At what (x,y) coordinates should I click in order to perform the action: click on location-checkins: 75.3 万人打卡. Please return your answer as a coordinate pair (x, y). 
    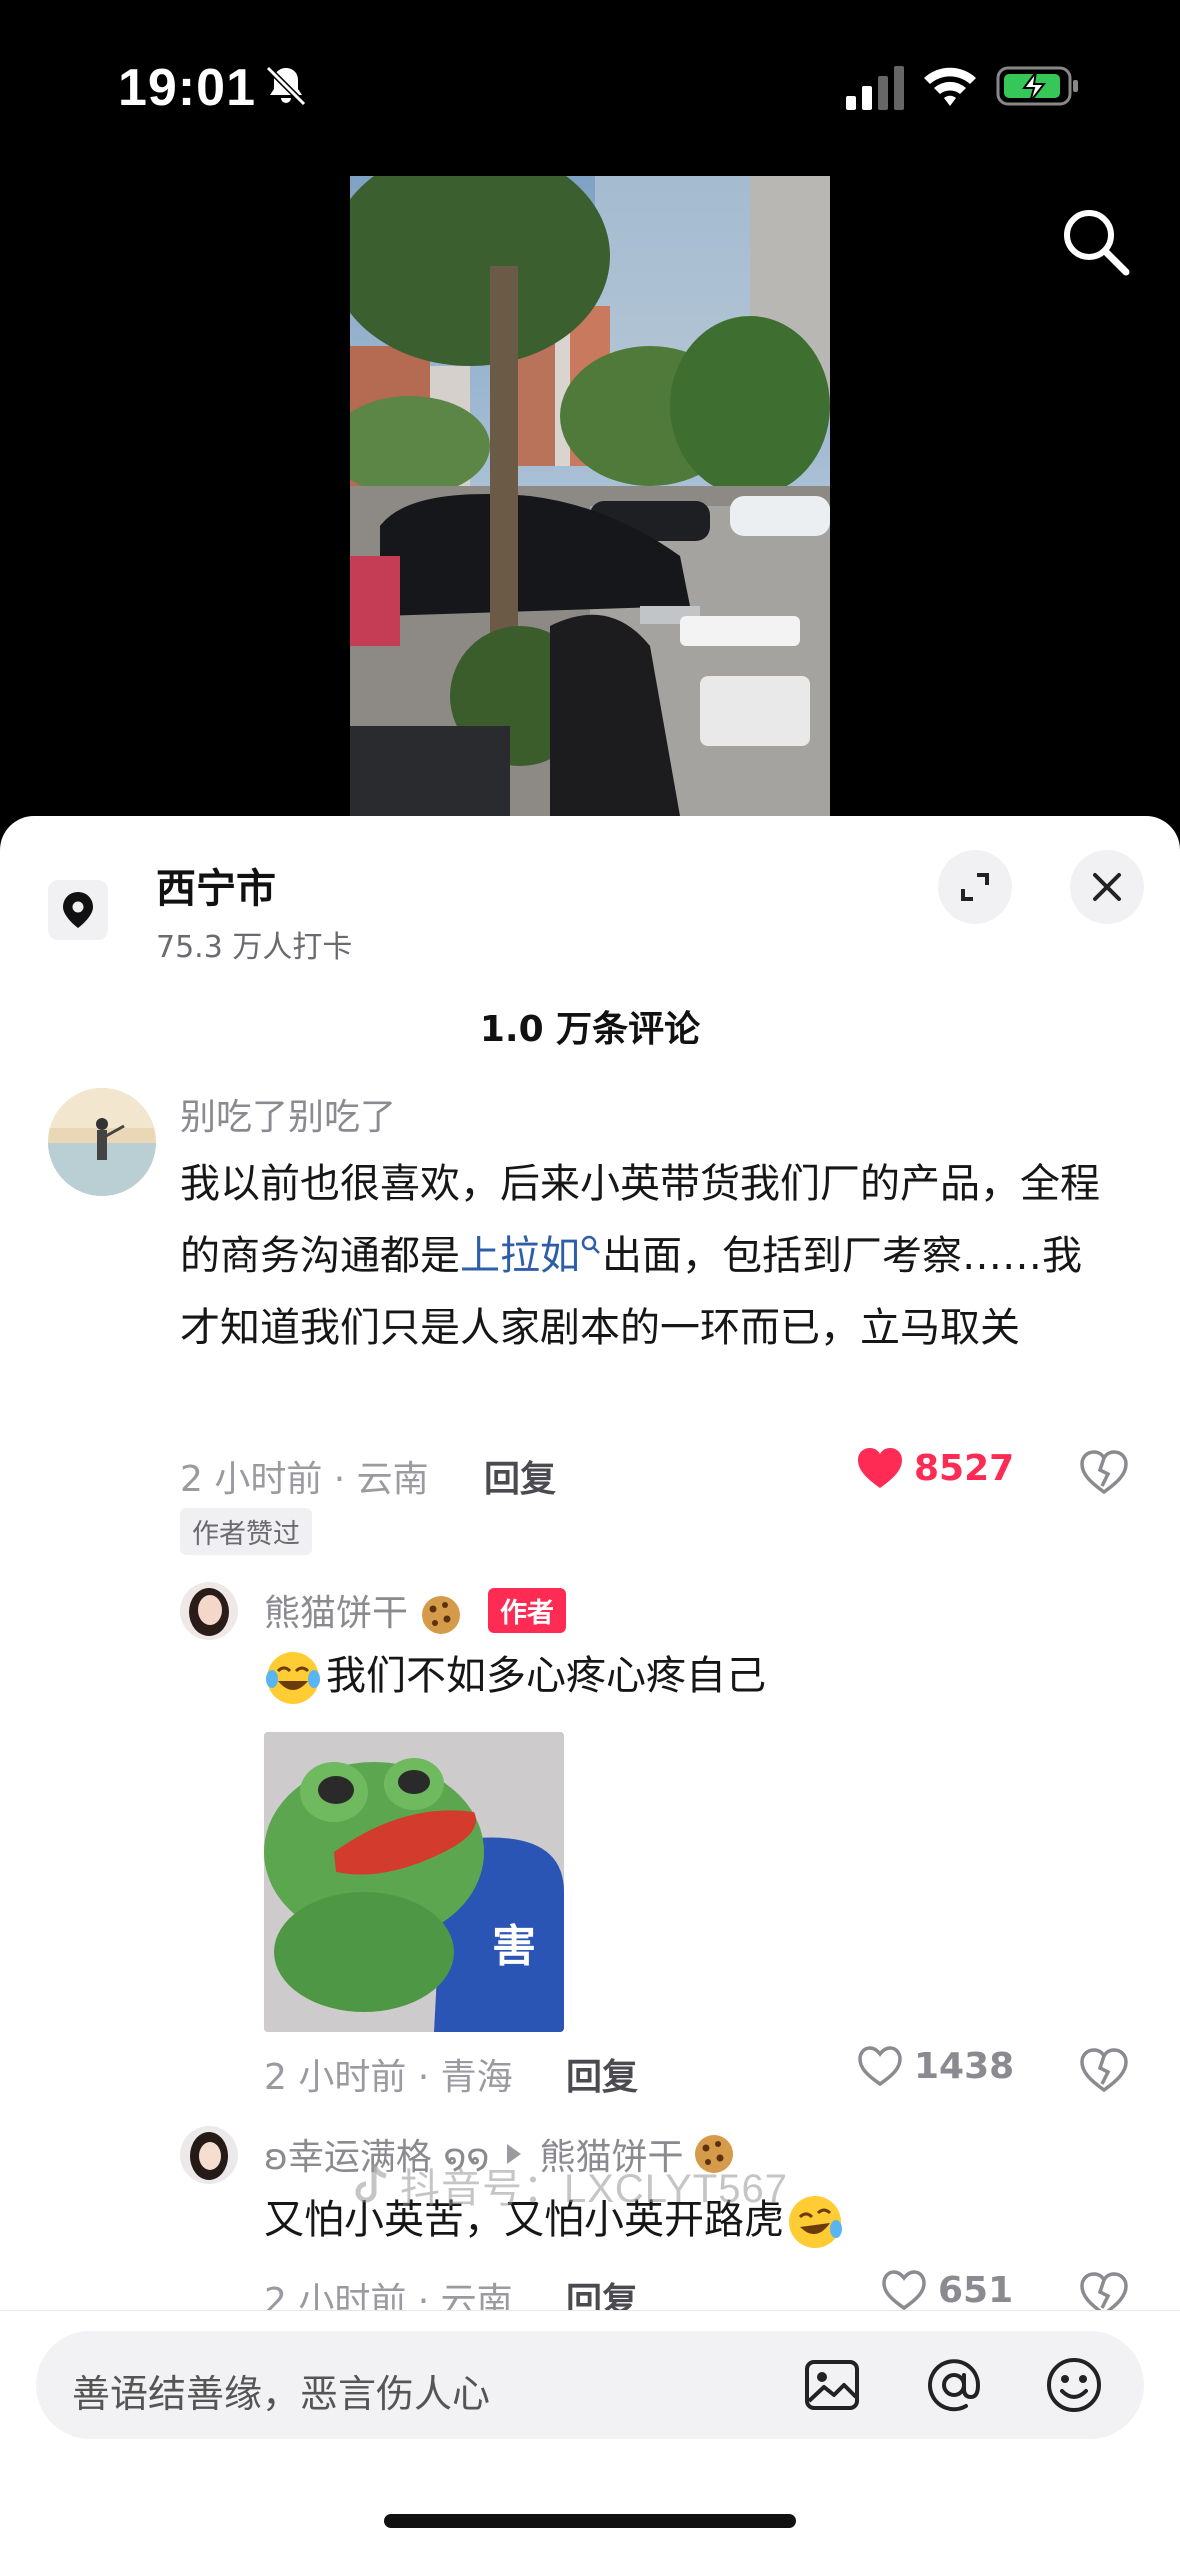
    Looking at the image, I should click on (254, 947).